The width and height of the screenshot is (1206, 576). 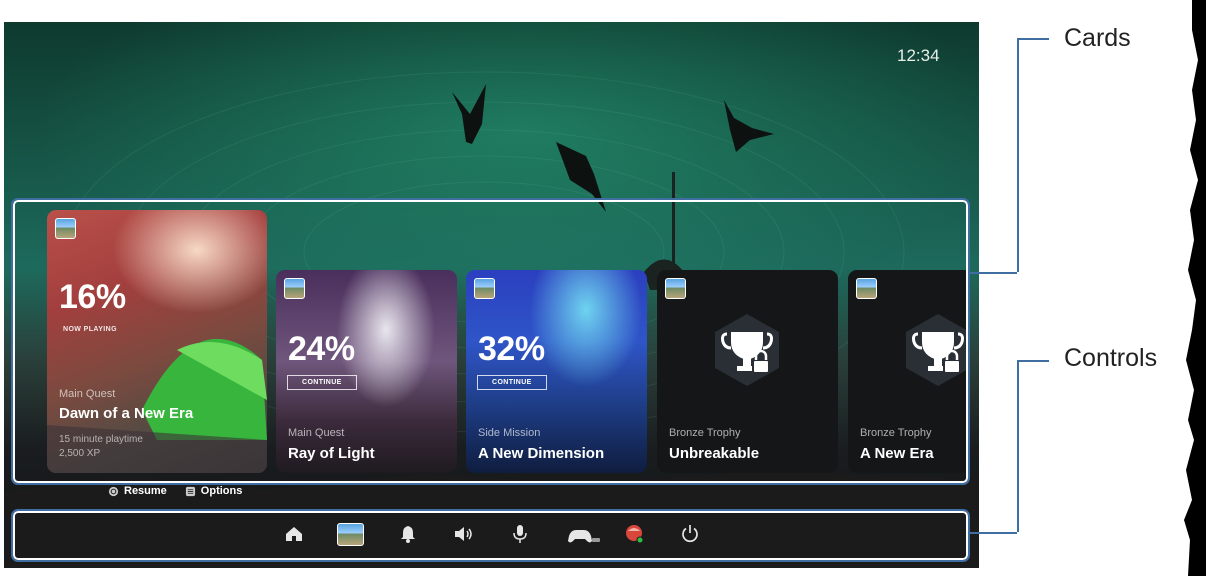 I want to click on controls-connector-line, so click(x=993, y=533).